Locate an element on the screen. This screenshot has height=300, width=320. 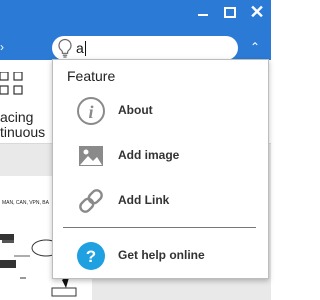
close-icon: ✕ is located at coordinates (257, 12).